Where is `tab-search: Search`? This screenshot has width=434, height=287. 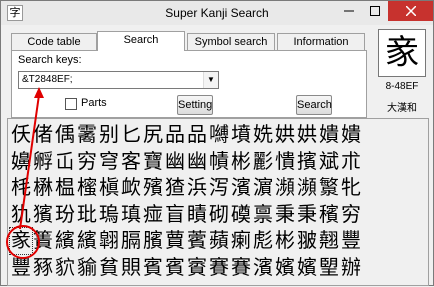
tab-search: Search is located at coordinates (141, 41).